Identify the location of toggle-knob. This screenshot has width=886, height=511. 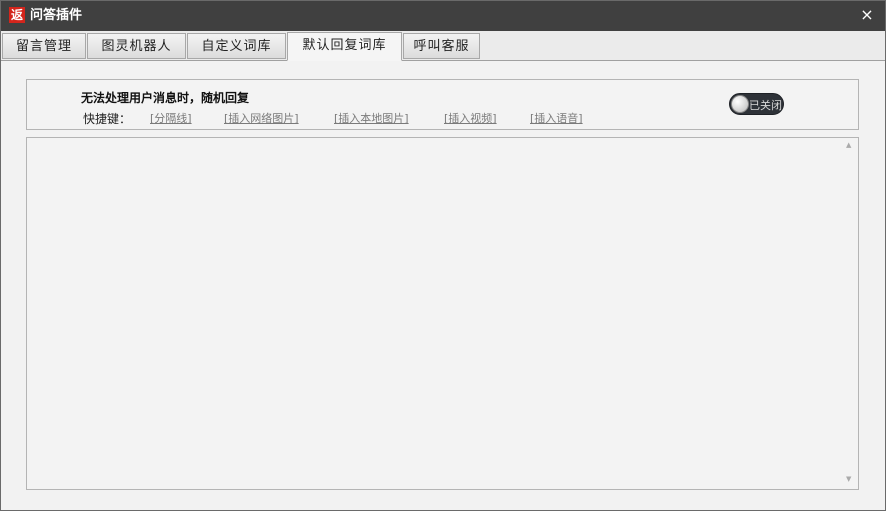
(740, 104).